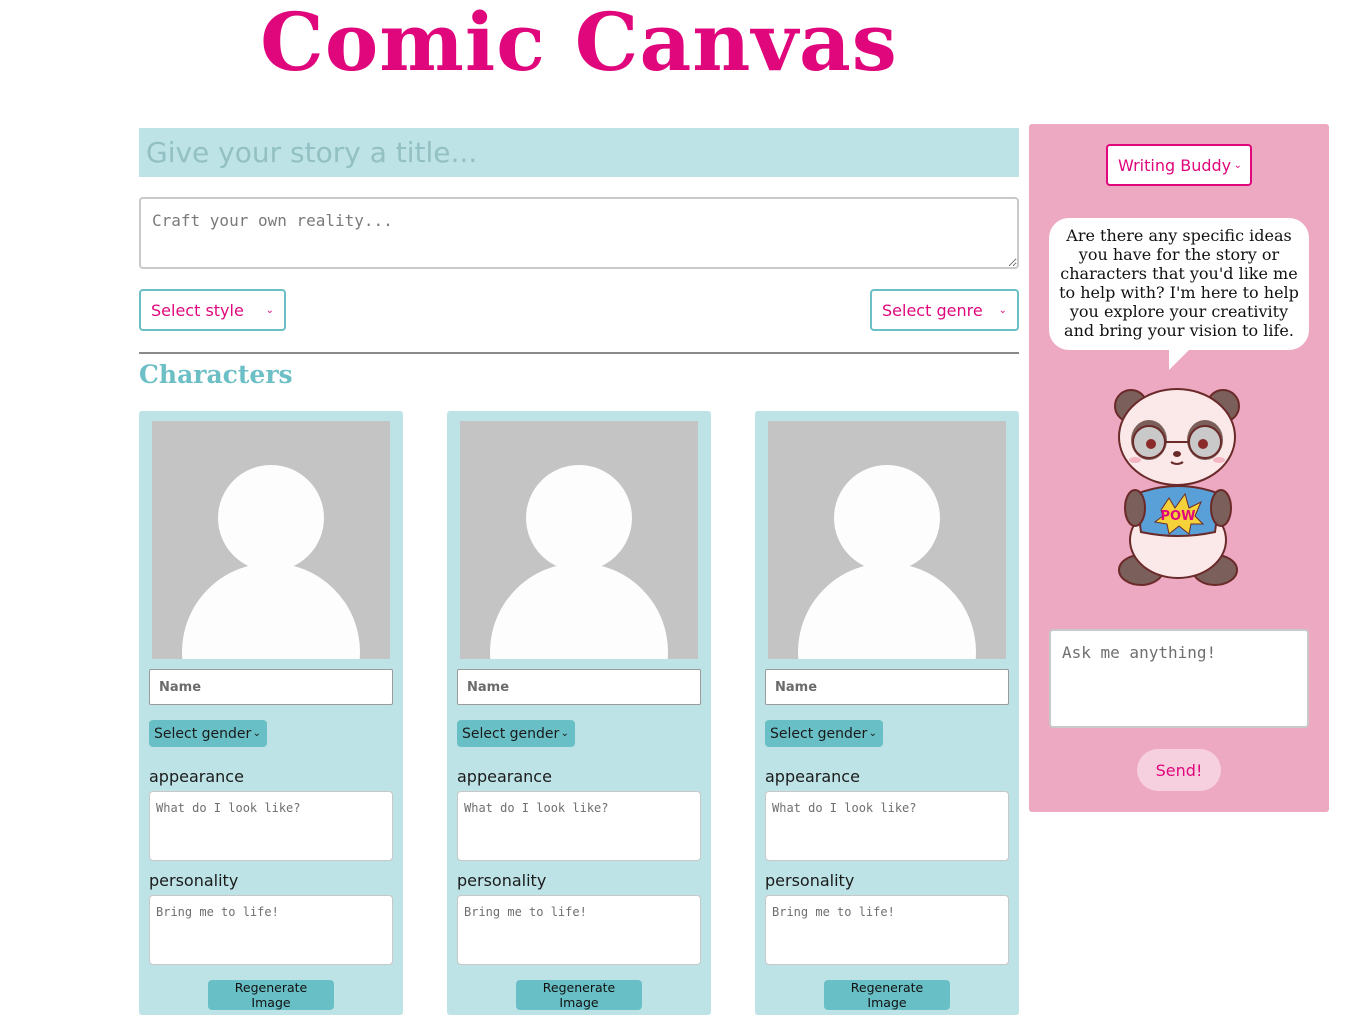 This screenshot has height=1026, width=1354. Describe the element at coordinates (932, 310) in the screenshot. I see `genre-select-value: Select genre` at that location.